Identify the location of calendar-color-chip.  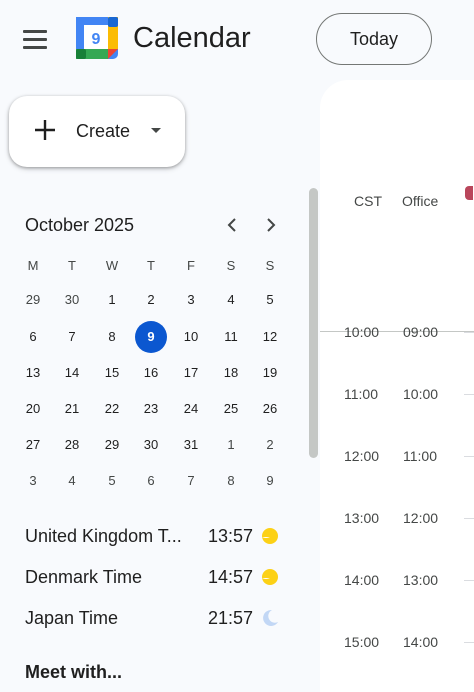
(469, 193).